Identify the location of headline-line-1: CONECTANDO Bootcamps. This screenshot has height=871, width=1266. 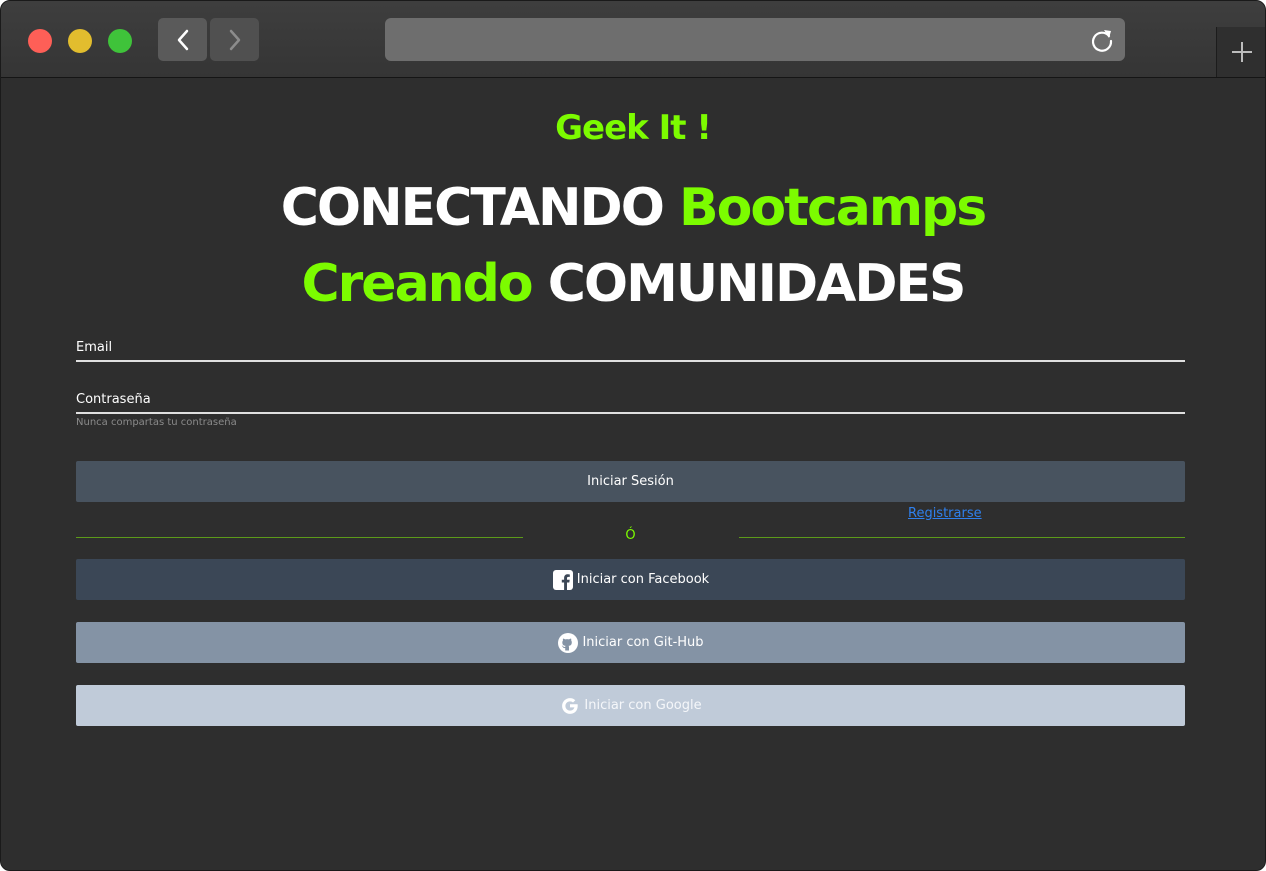
(633, 208).